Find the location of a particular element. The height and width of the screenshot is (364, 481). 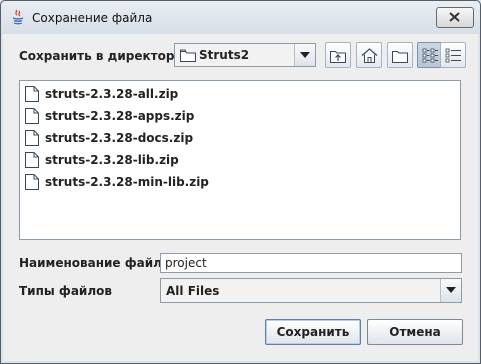

filetype-dropdown-button is located at coordinates (450, 290).